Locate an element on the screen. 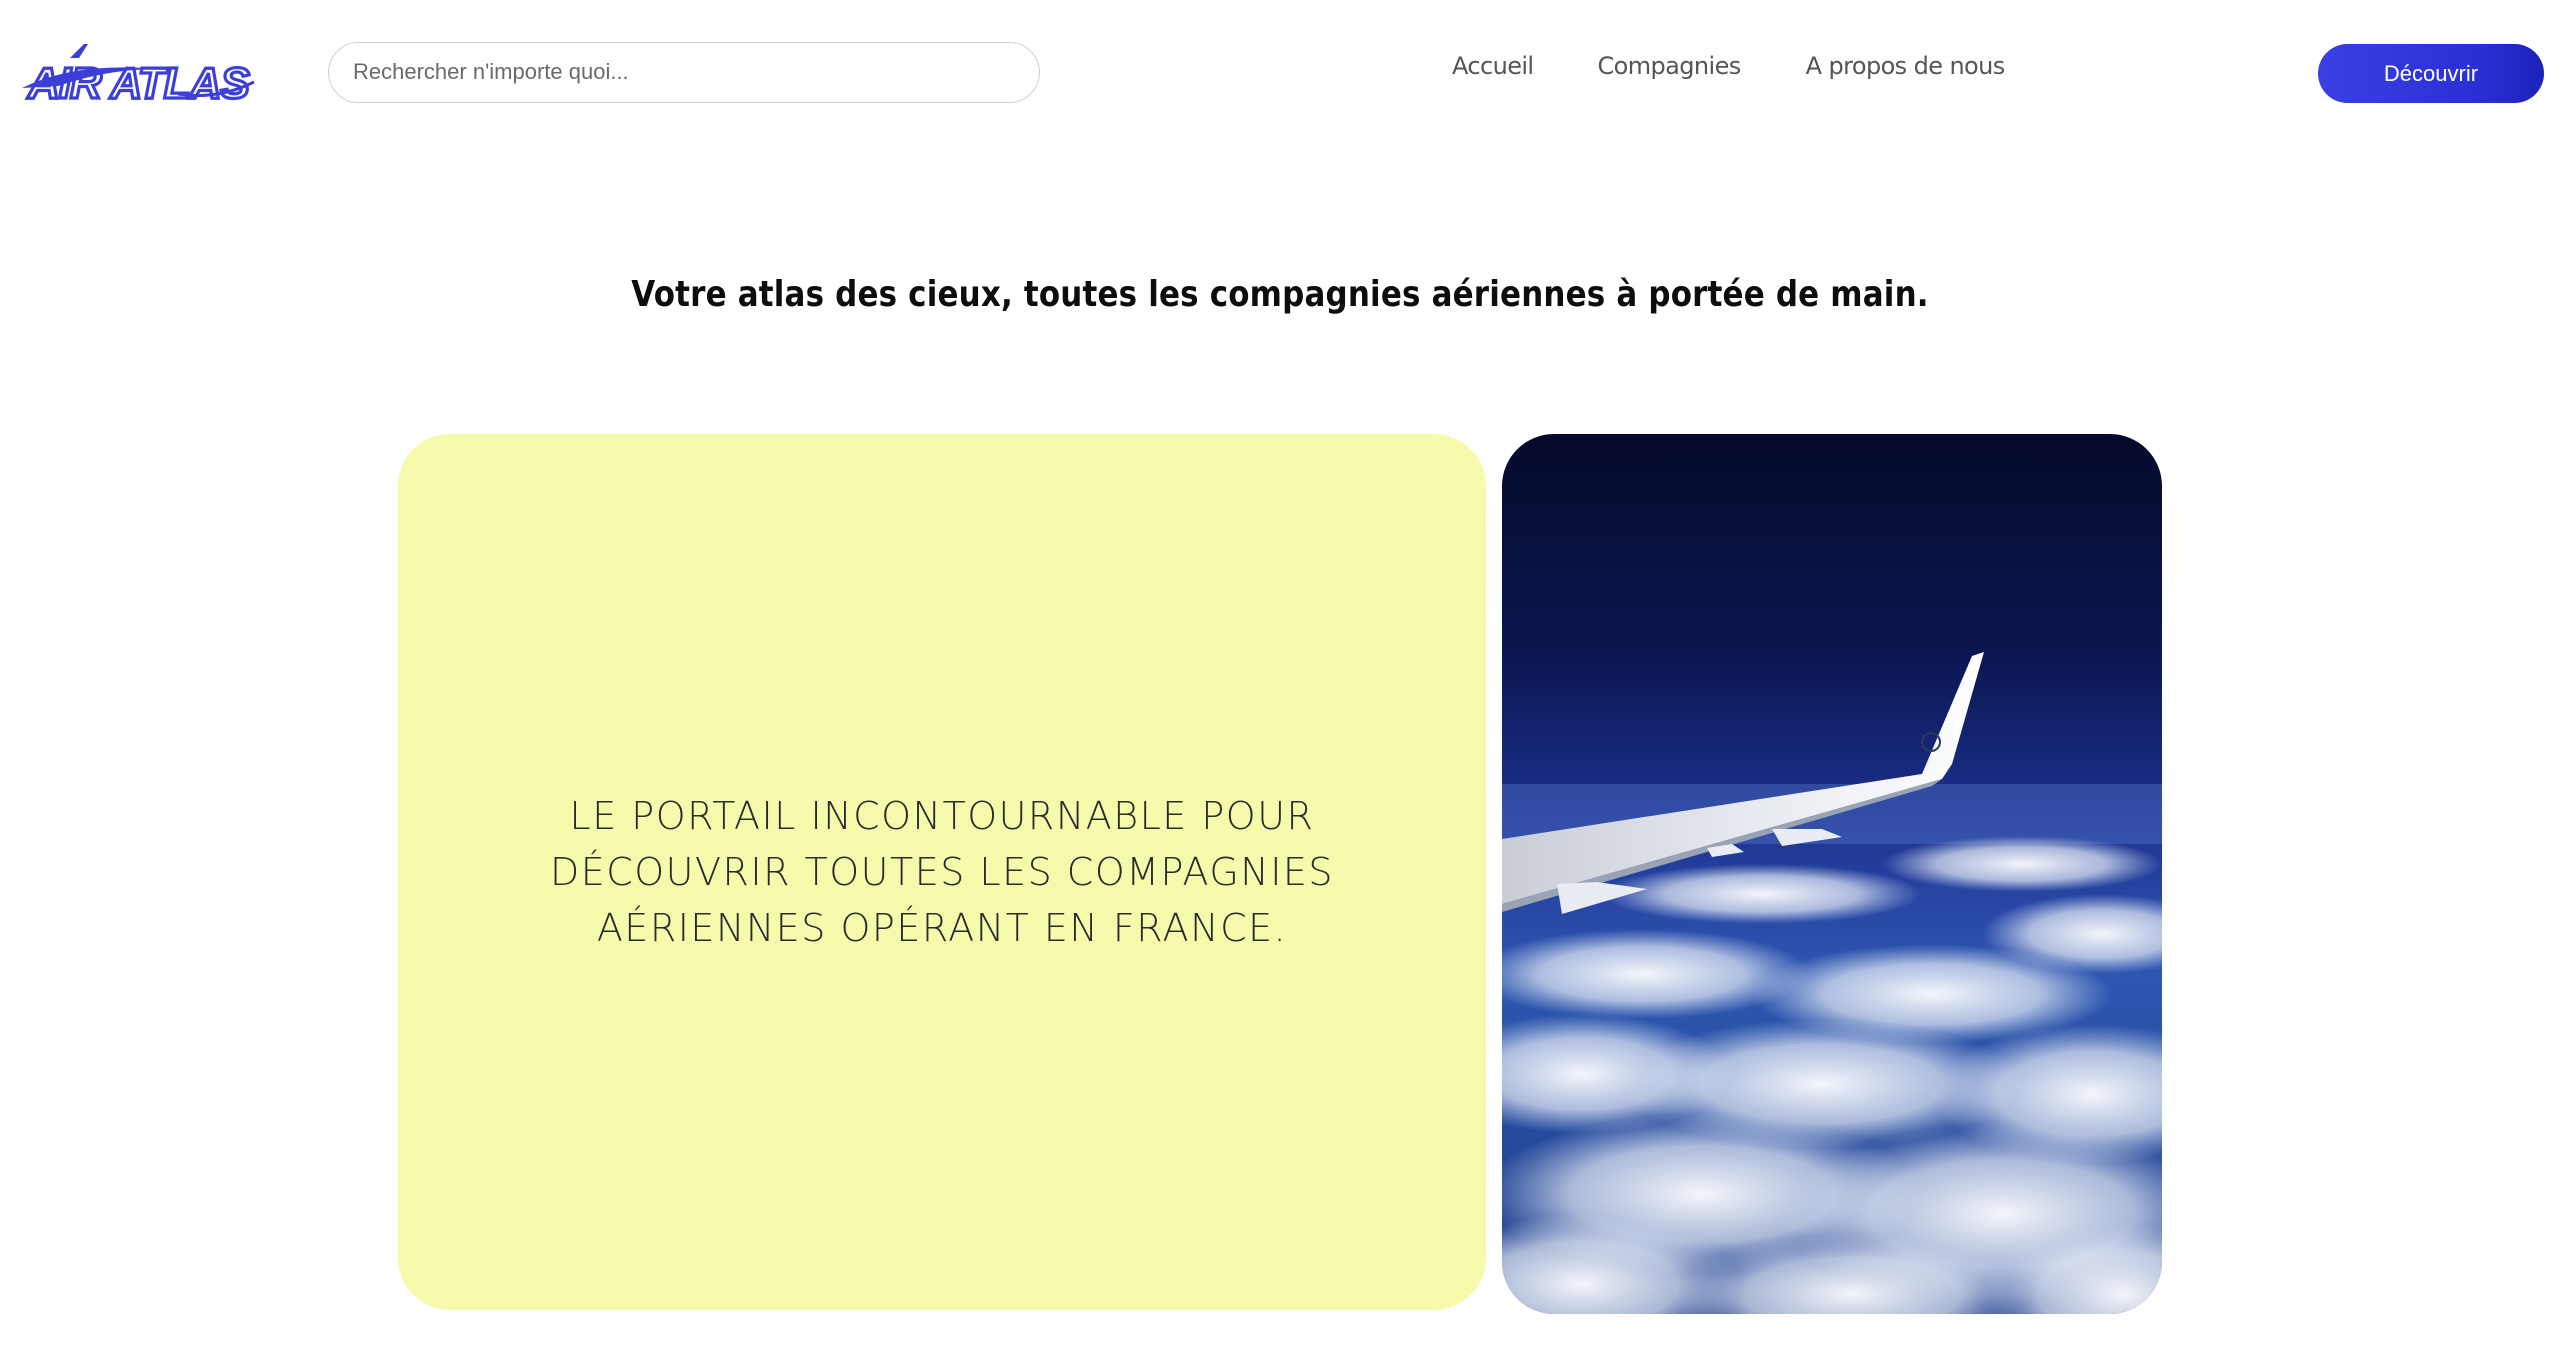 Image resolution: width=2560 pixels, height=1359 pixels. search-input is located at coordinates (683, 72).